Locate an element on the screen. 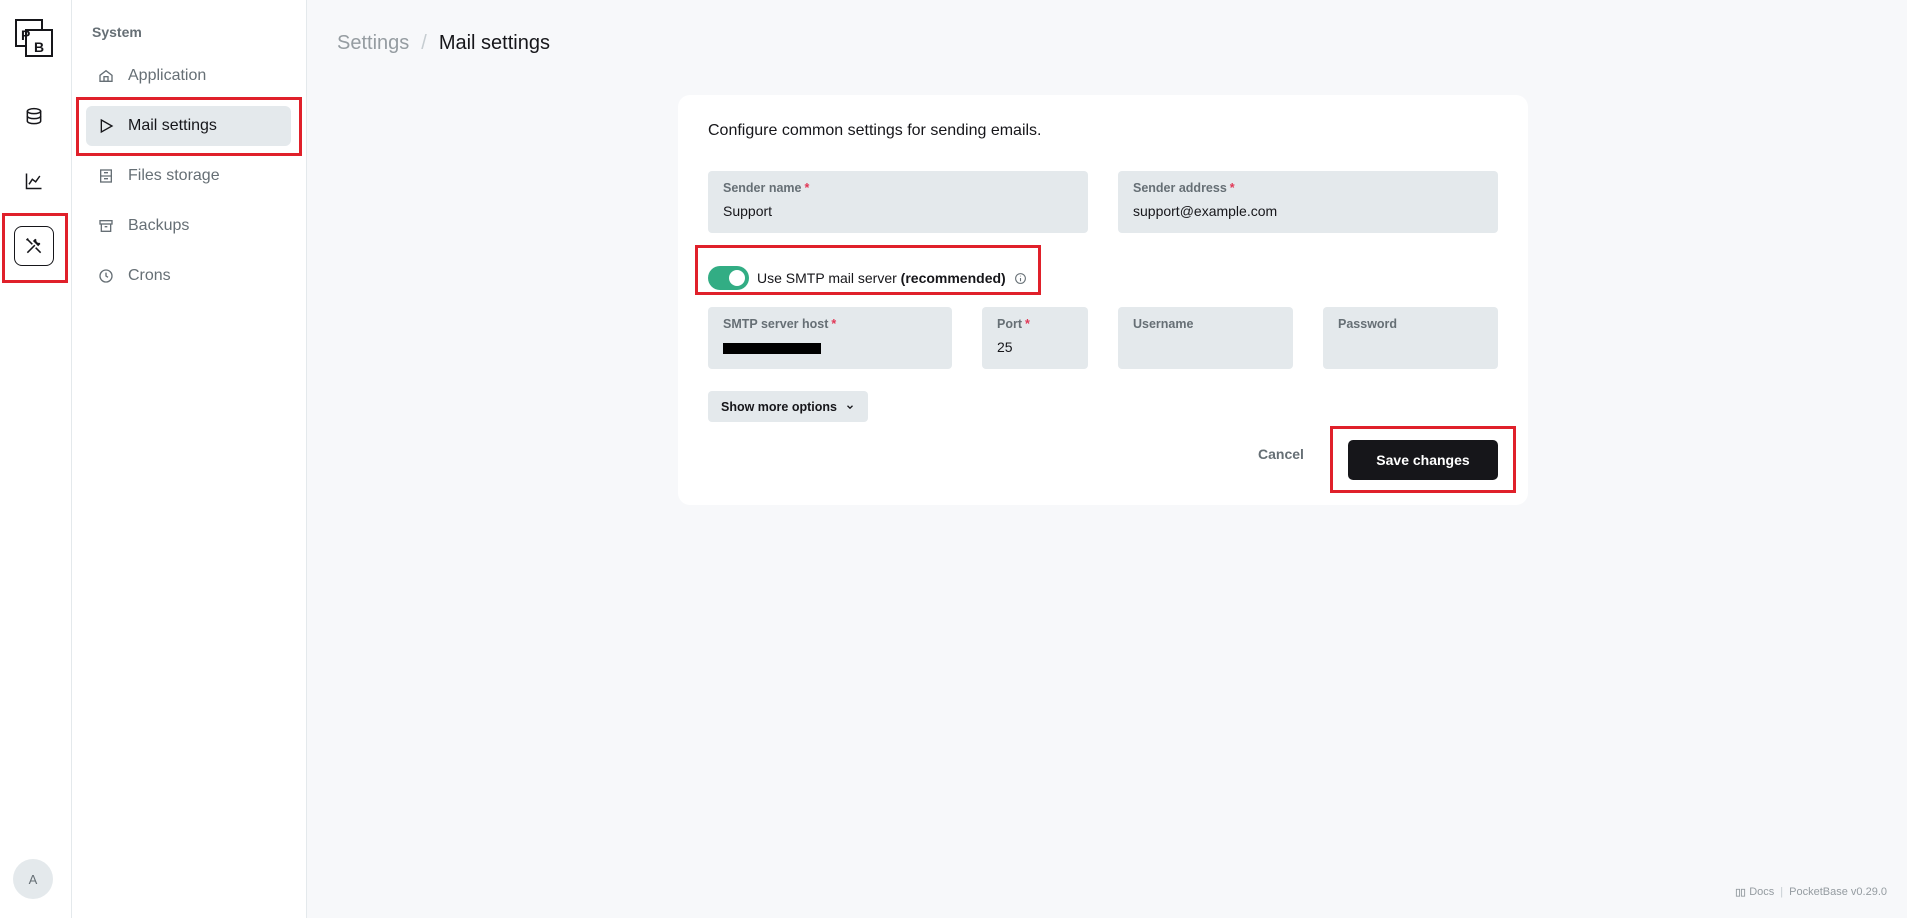 This screenshot has width=1907, height=918. smtp-host-input-redacted is located at coordinates (772, 348).